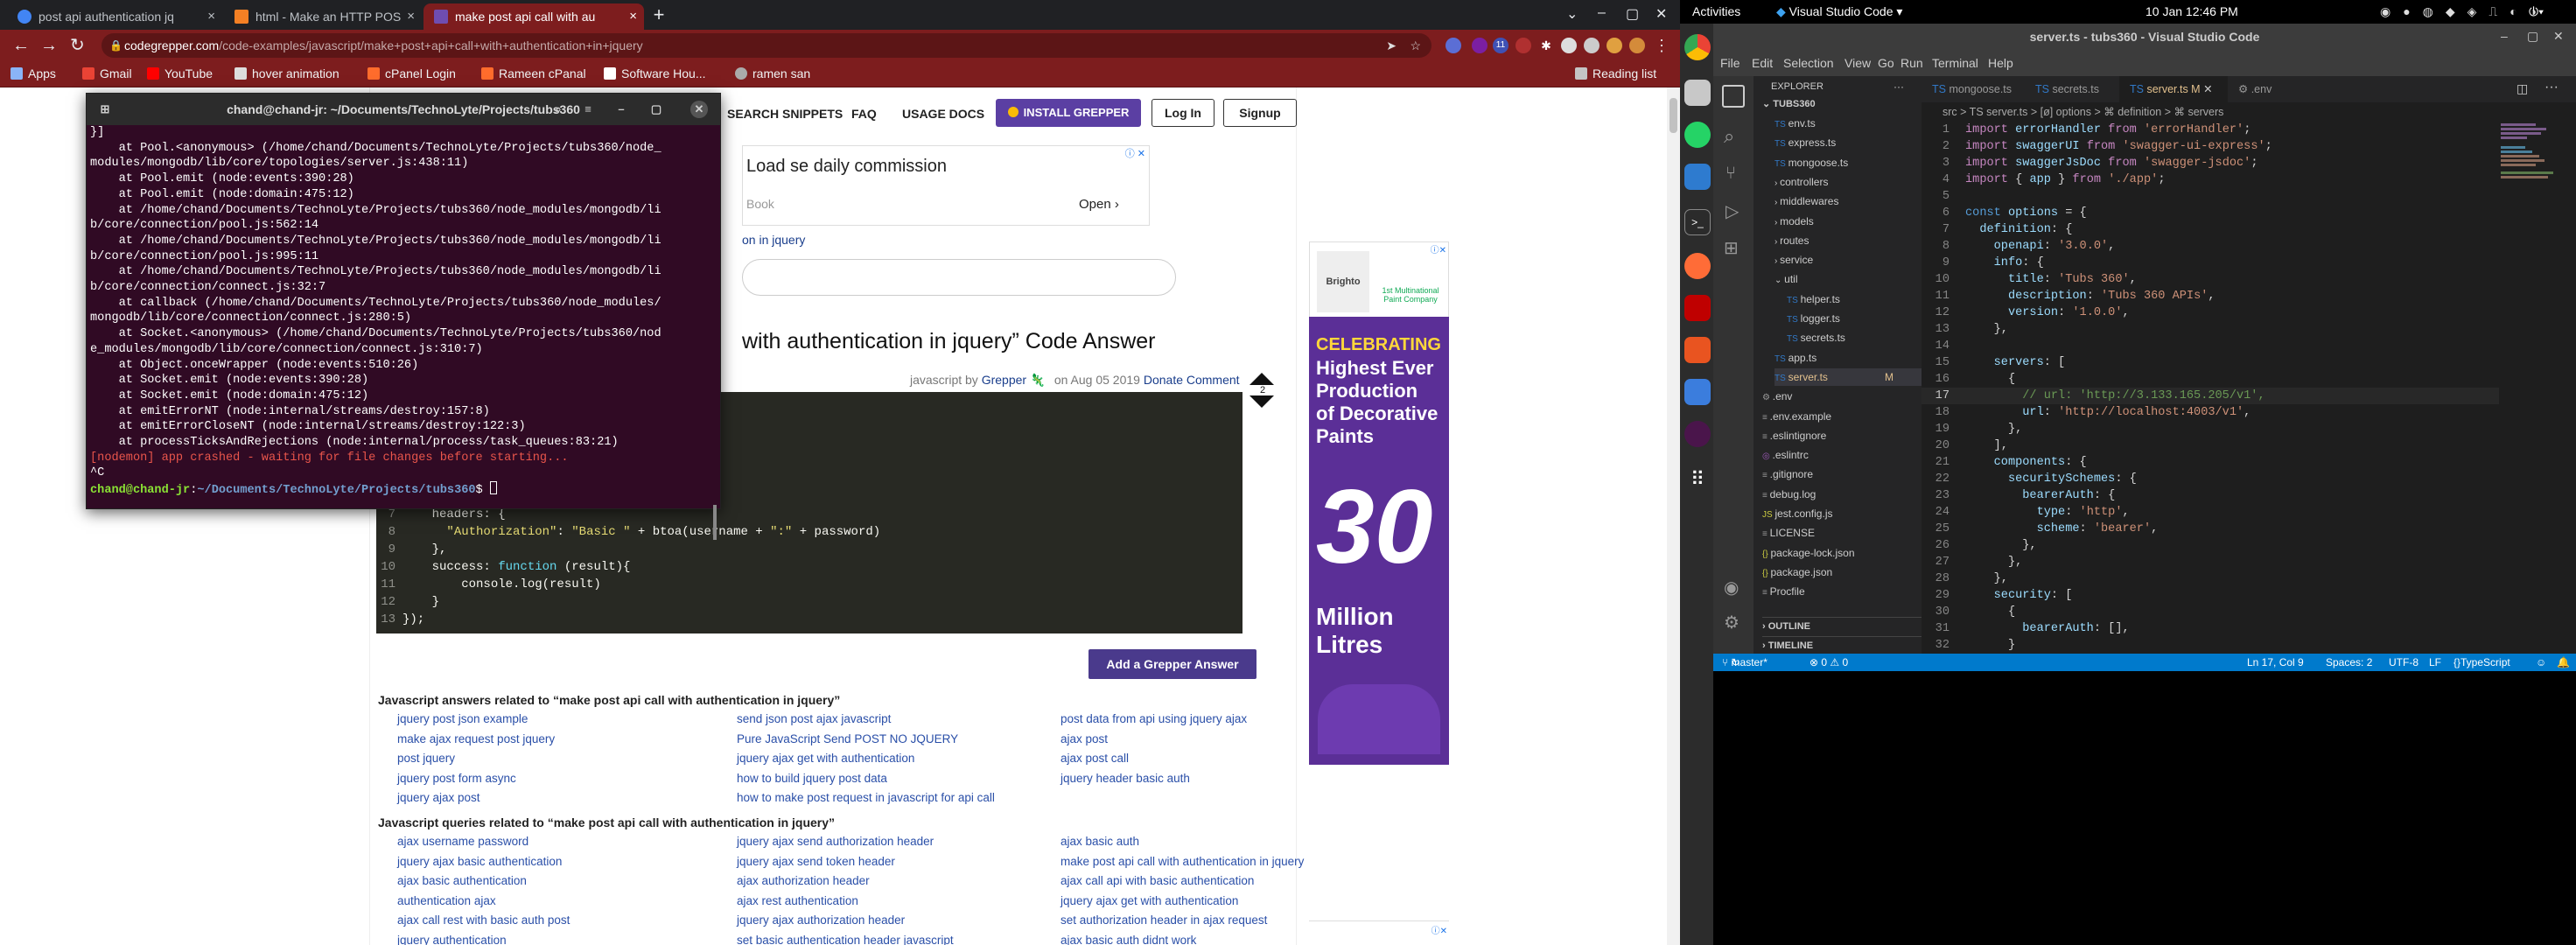  Describe the element at coordinates (812, 778) in the screenshot. I see `related-link: how to build jquery post data` at that location.